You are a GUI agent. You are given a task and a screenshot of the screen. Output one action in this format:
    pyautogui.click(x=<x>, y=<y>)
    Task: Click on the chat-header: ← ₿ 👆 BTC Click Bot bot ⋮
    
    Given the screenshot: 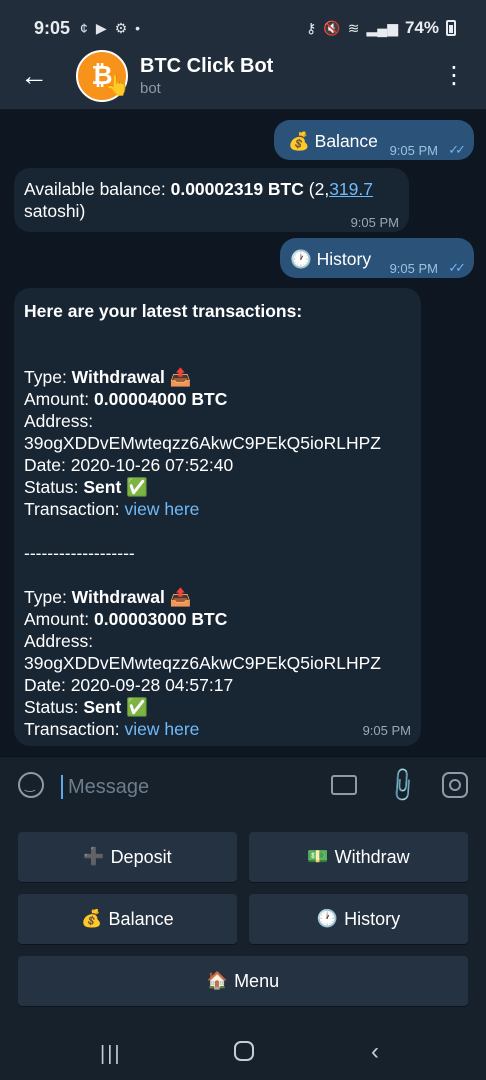 What is the action you would take?
    pyautogui.click(x=243, y=76)
    